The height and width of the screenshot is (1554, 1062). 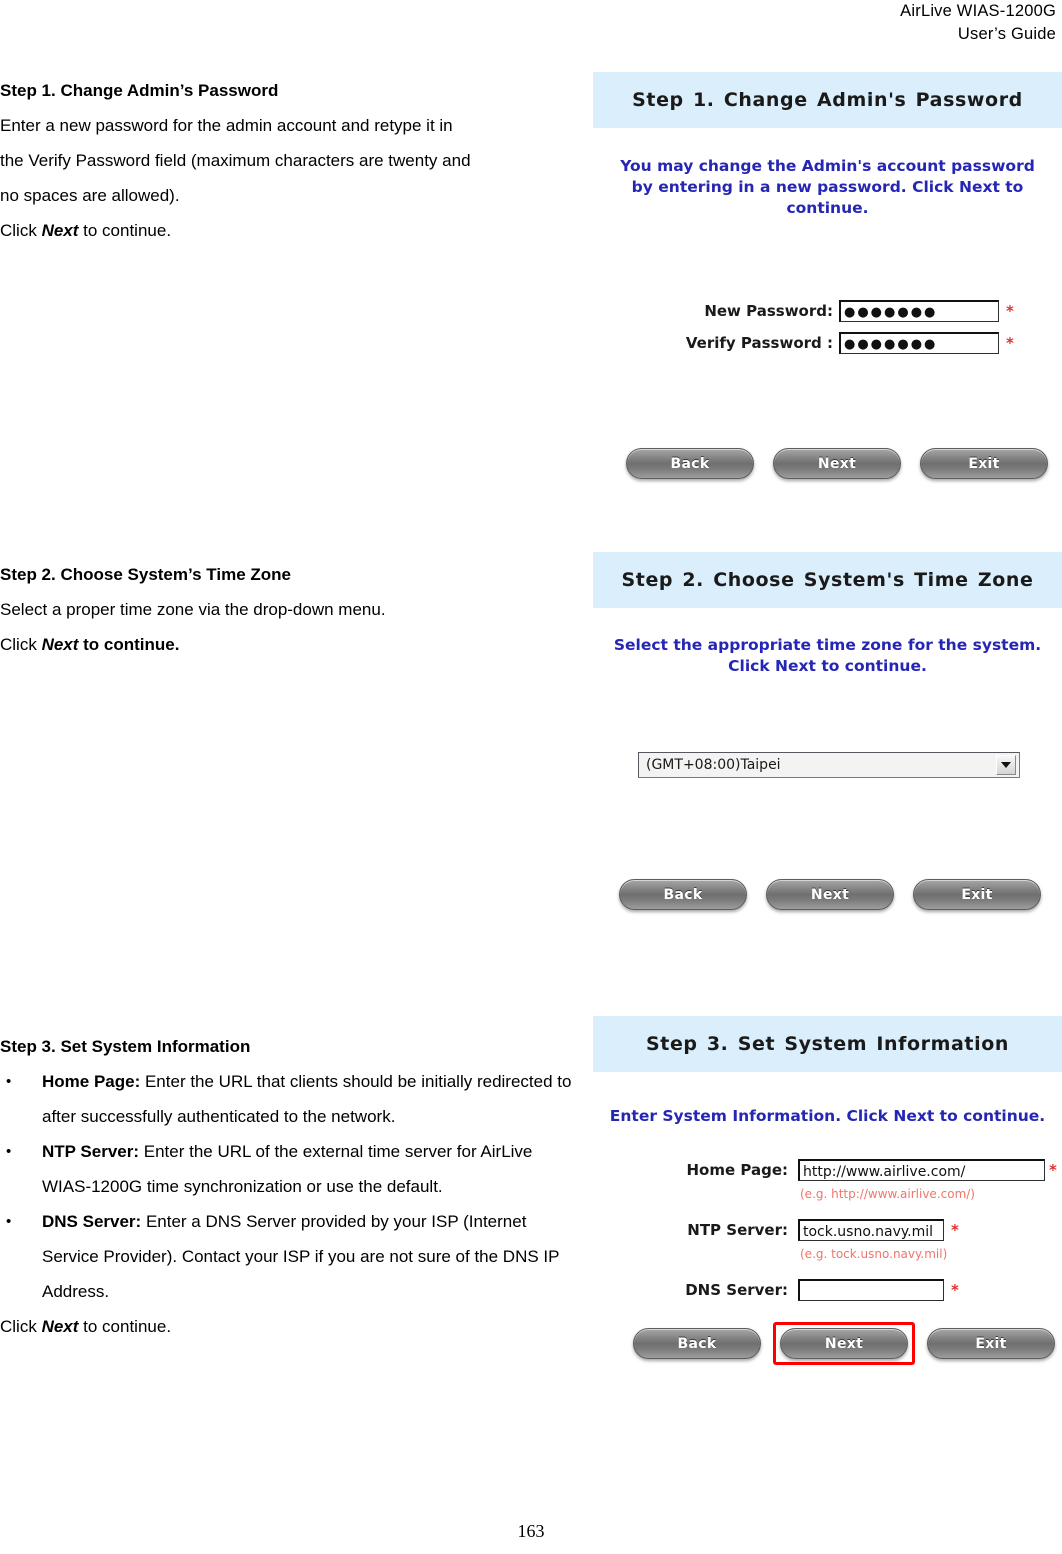 I want to click on step2-back-button-wrap: Back, so click(x=683, y=894).